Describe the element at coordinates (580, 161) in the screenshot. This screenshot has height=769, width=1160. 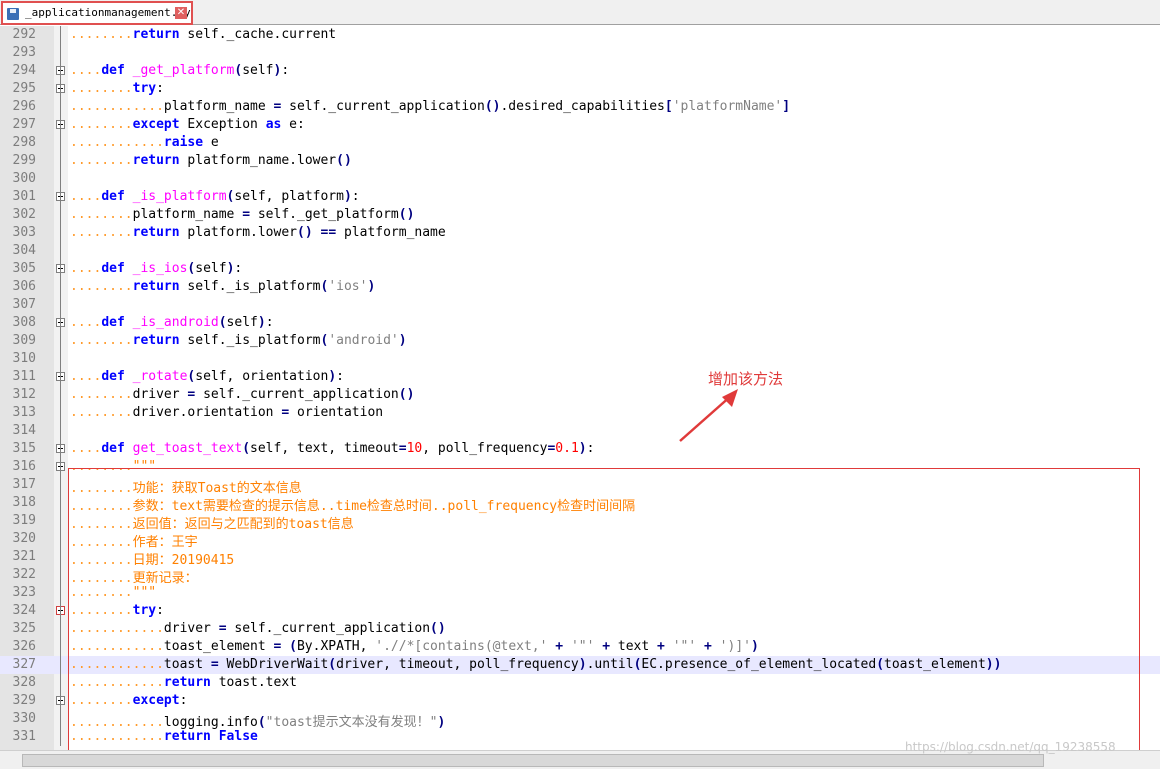
I see `code-line-299: 299 ........return platform_name.lower()` at that location.